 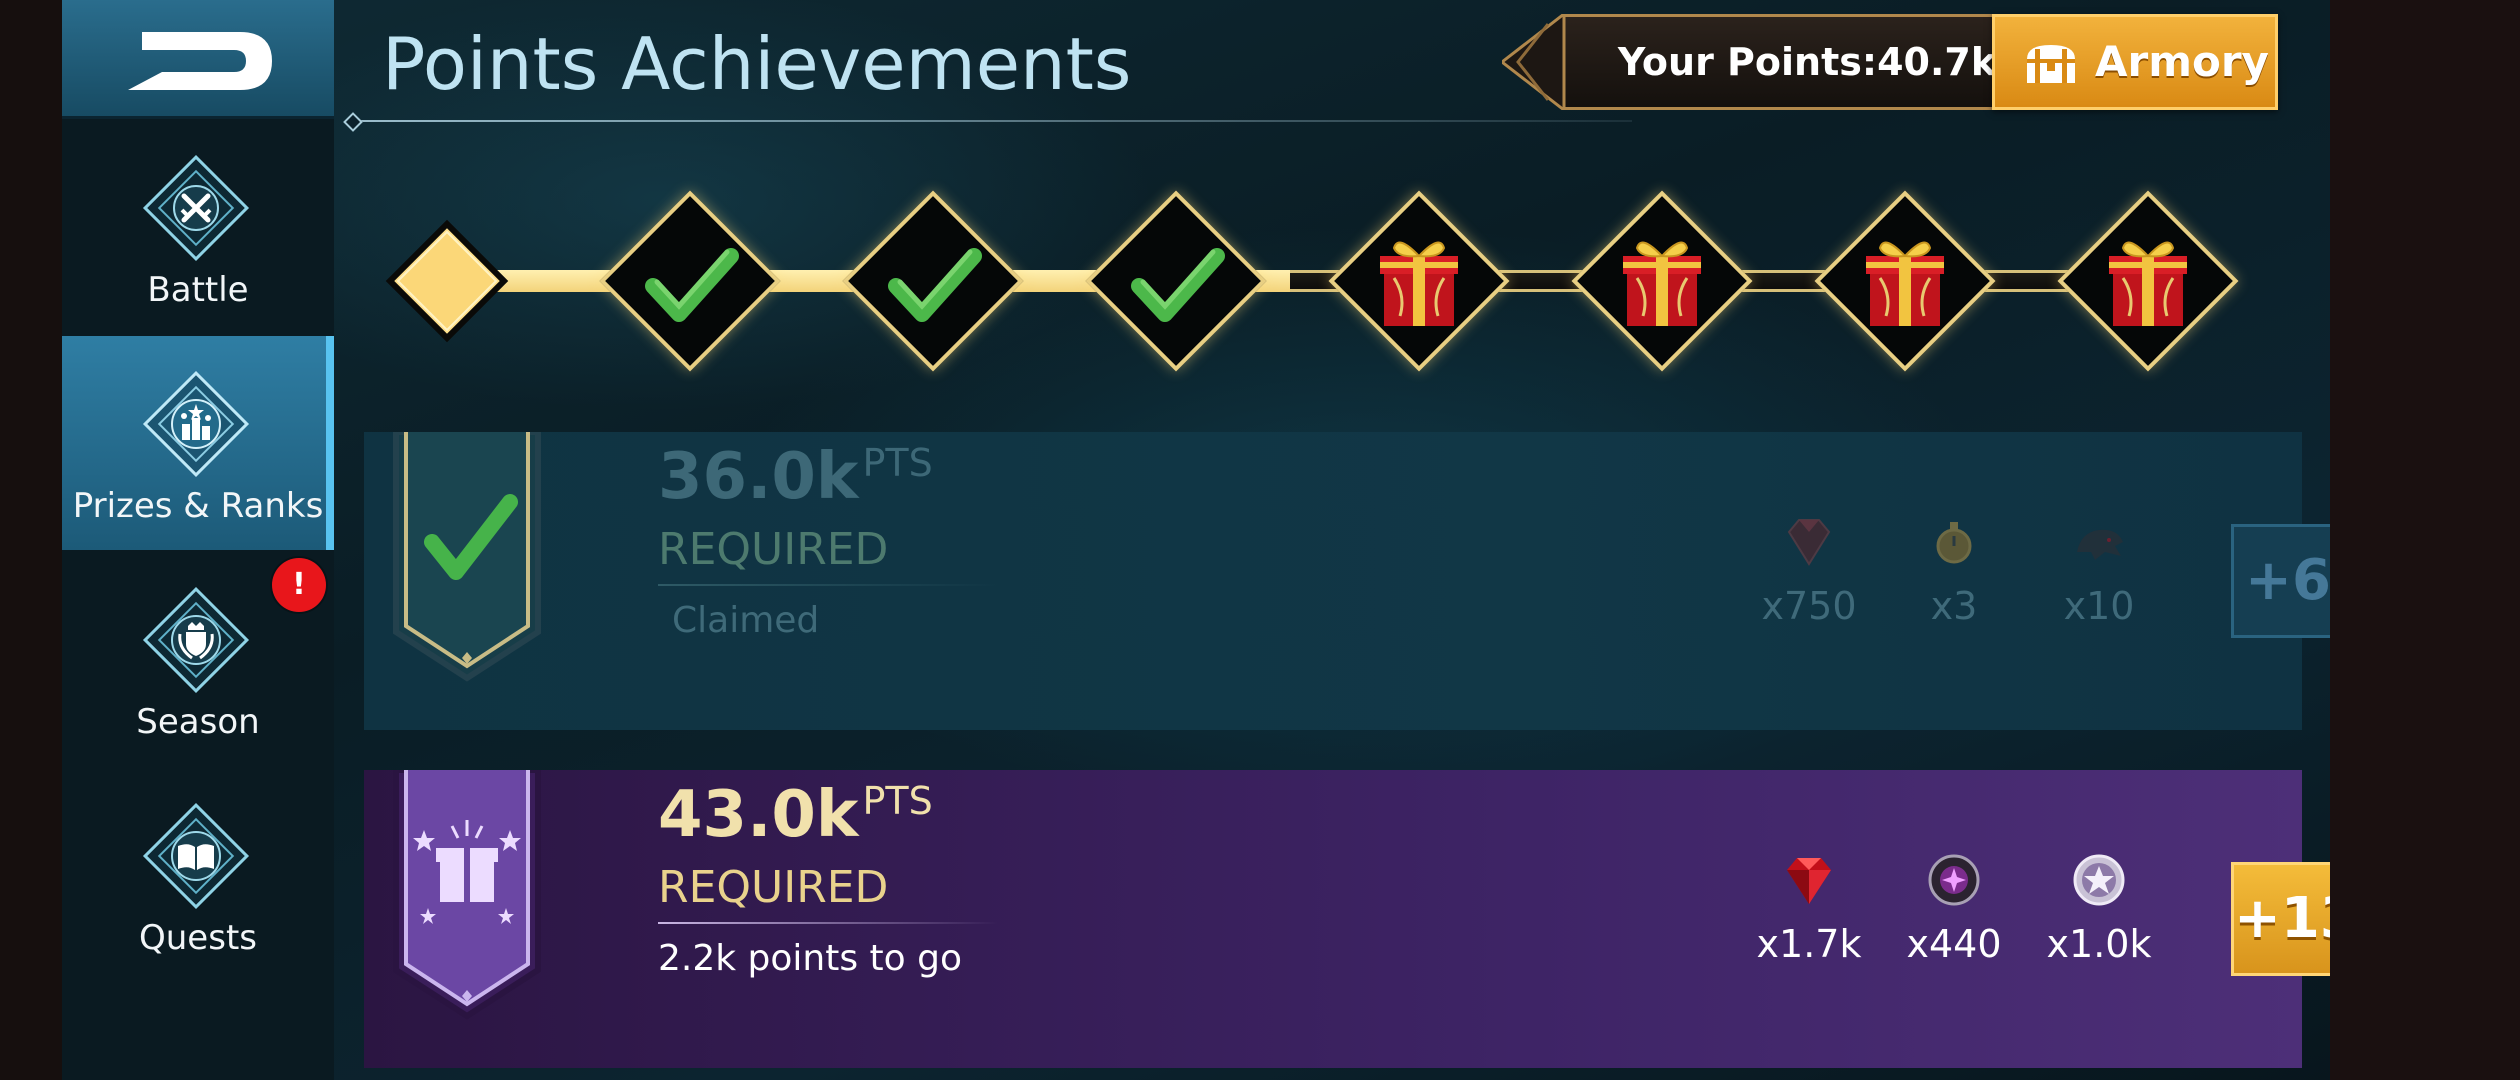 I want to click on claimed-banner-icon, so click(x=467, y=557).